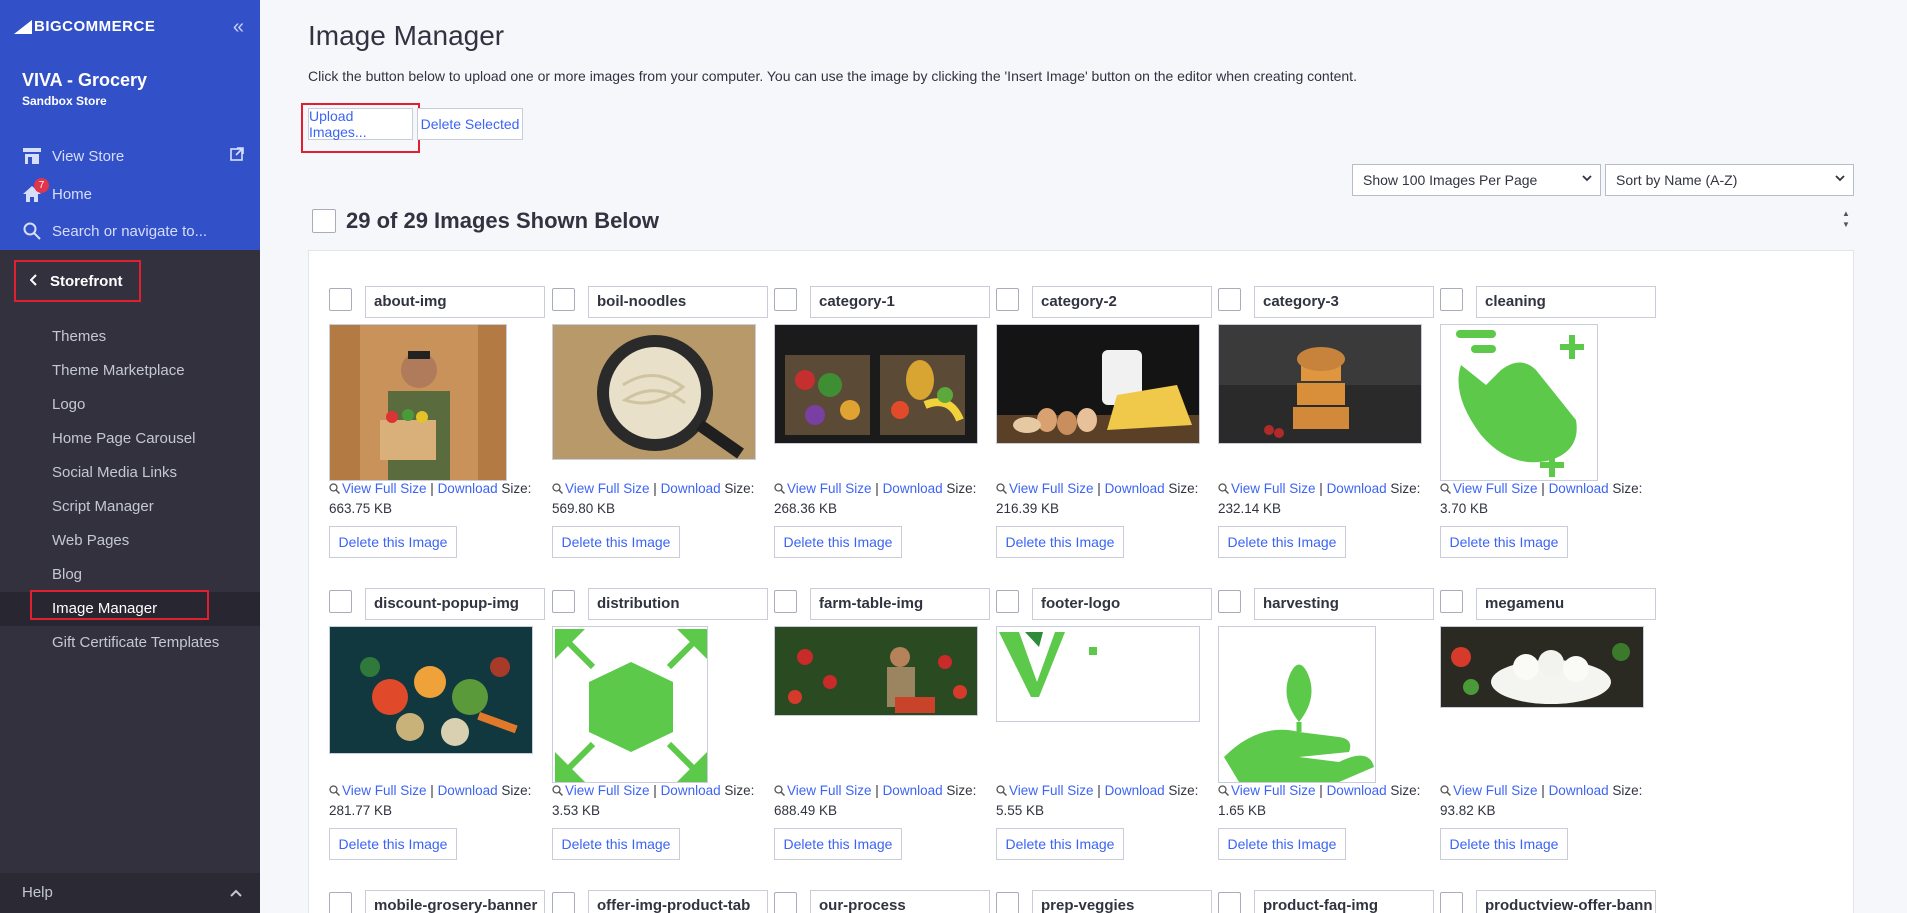 This screenshot has width=1907, height=913. Describe the element at coordinates (900, 302) in the screenshot. I see `image-name-field: category-1` at that location.